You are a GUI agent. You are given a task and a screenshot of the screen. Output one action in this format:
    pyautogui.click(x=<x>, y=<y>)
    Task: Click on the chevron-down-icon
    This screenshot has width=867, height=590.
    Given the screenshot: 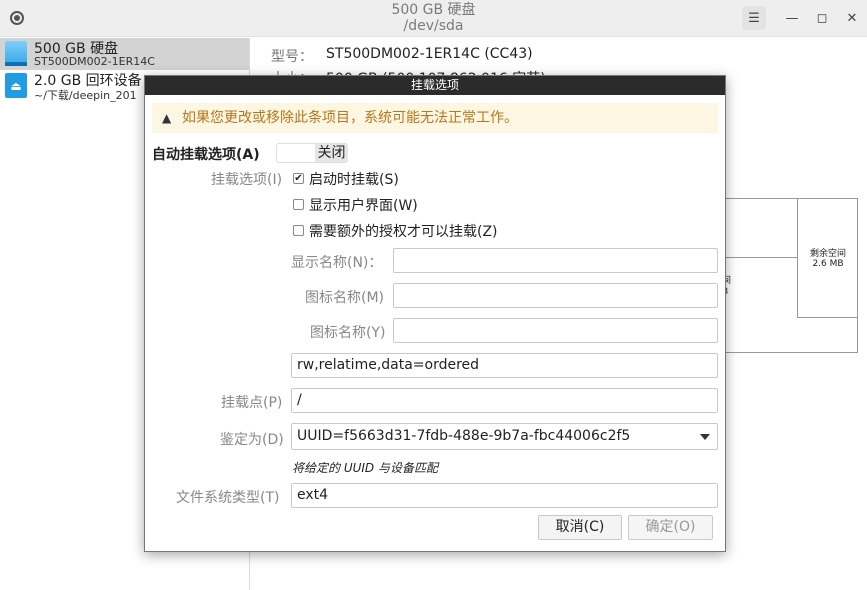 What is the action you would take?
    pyautogui.click(x=705, y=437)
    